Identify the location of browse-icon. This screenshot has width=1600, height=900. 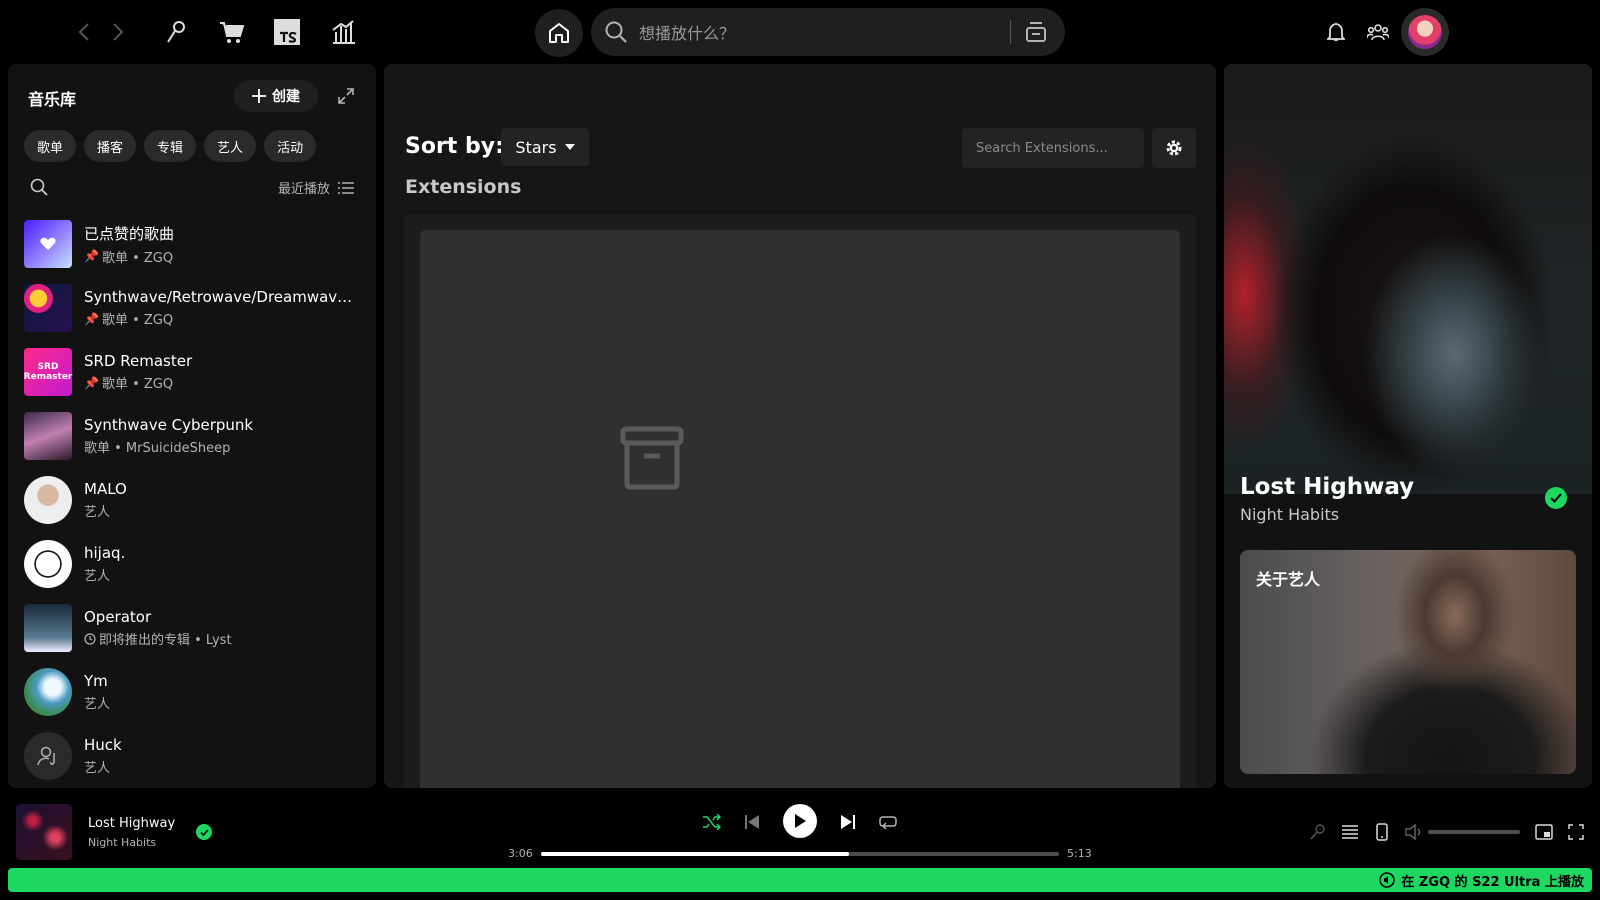
(1036, 32).